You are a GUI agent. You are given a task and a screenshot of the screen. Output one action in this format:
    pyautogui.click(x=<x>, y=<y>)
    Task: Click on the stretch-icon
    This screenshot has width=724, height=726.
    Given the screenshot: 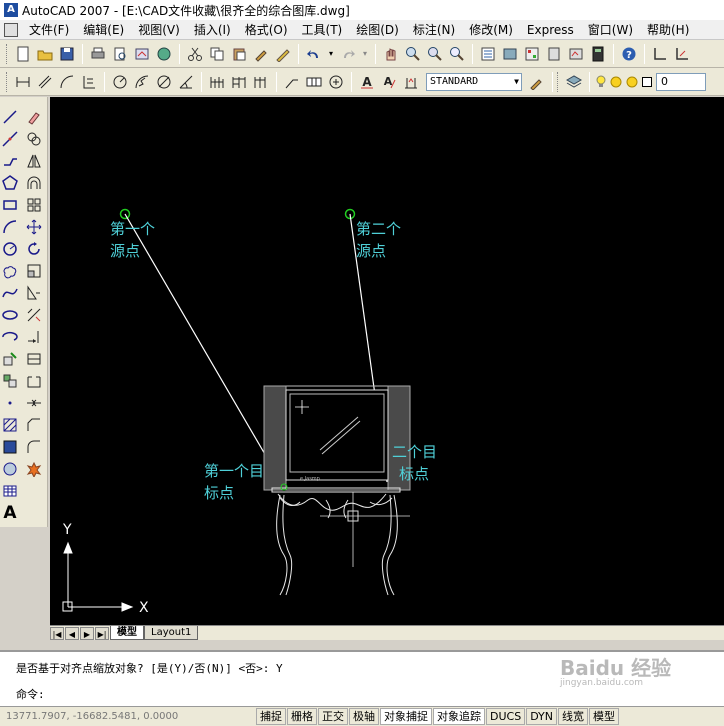 What is the action you would take?
    pyautogui.click(x=34, y=293)
    